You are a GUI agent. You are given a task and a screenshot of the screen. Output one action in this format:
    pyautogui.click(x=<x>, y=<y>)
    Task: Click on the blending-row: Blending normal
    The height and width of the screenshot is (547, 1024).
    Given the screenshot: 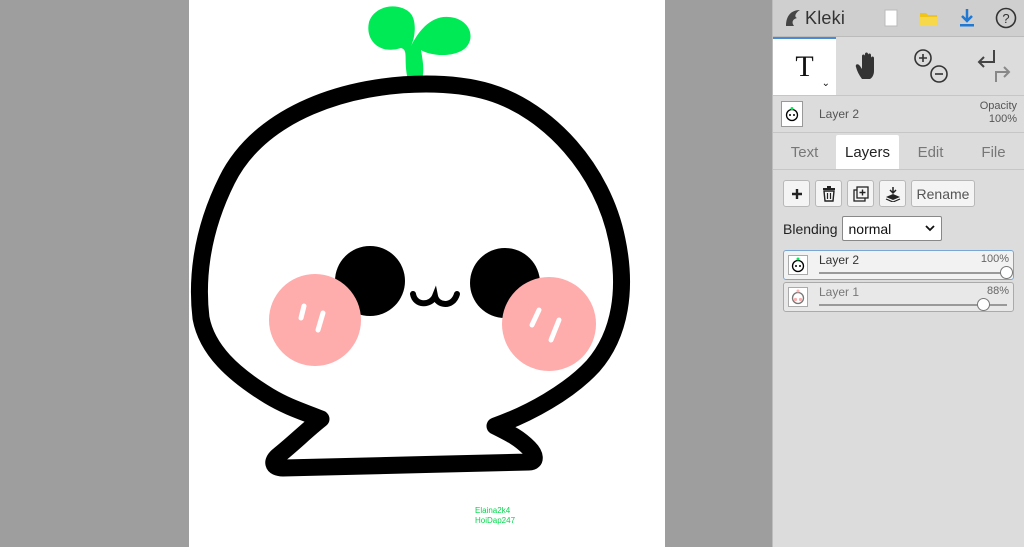 What is the action you would take?
    pyautogui.click(x=898, y=224)
    